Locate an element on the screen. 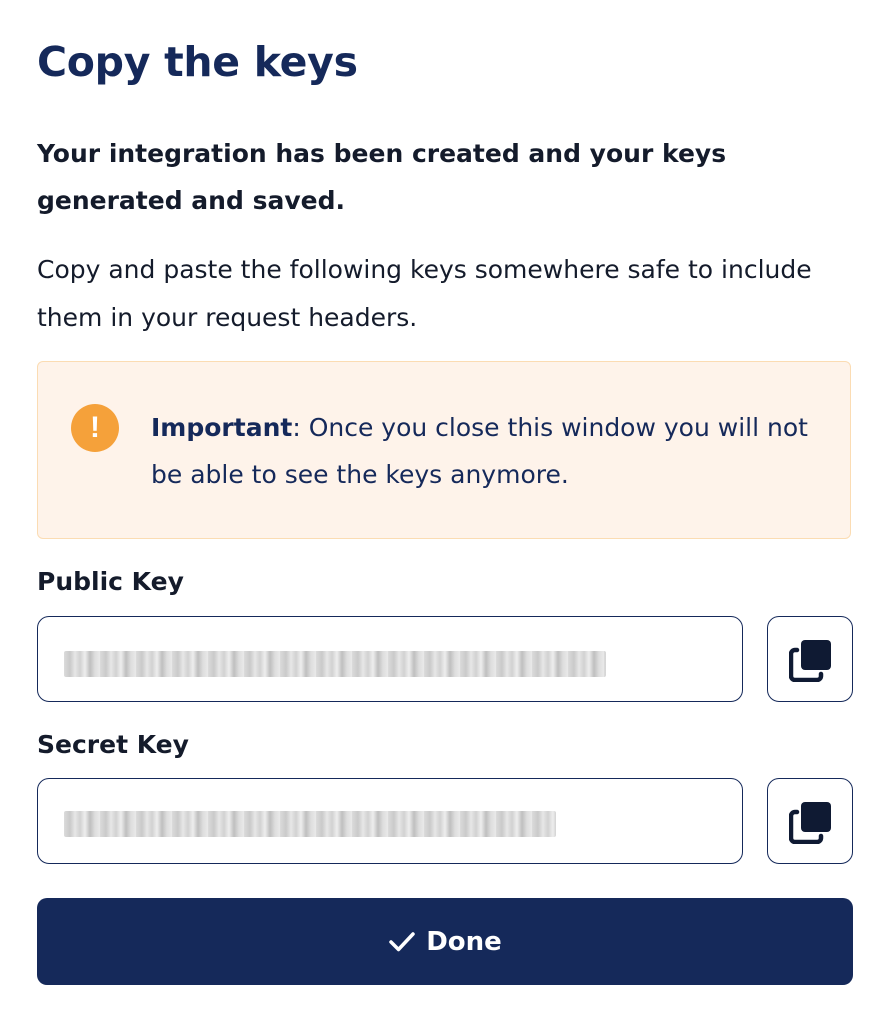 Image resolution: width=886 pixels, height=1019 pixels. exclamation-circle-icon: ! is located at coordinates (95, 428).